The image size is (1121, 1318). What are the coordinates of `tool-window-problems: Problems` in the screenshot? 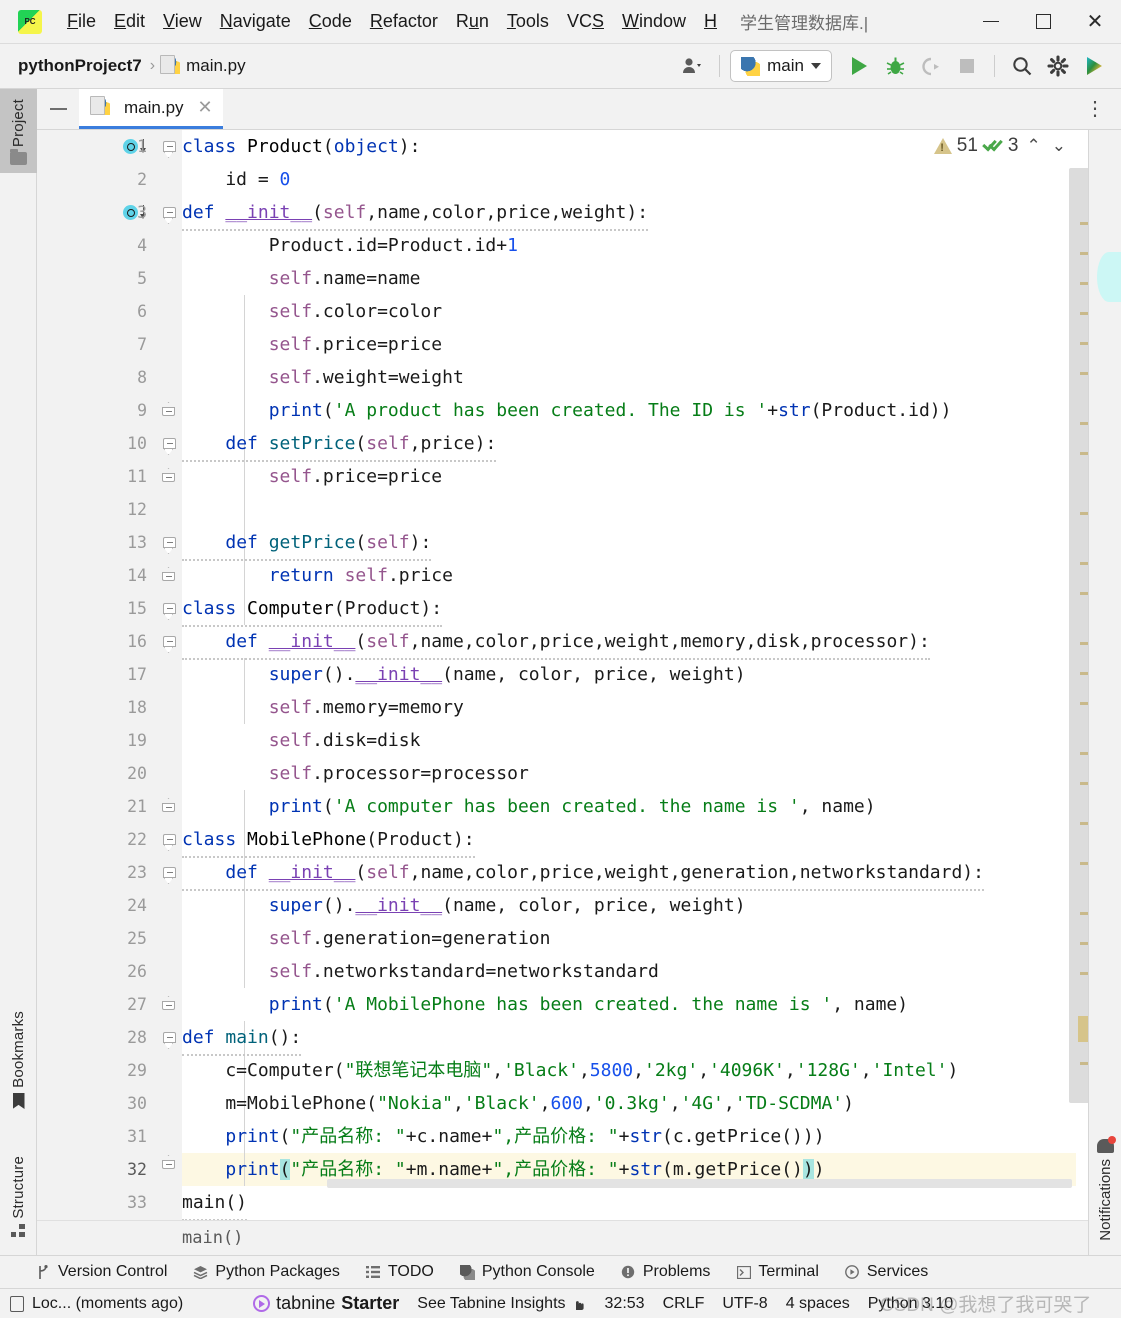 It's located at (665, 1272).